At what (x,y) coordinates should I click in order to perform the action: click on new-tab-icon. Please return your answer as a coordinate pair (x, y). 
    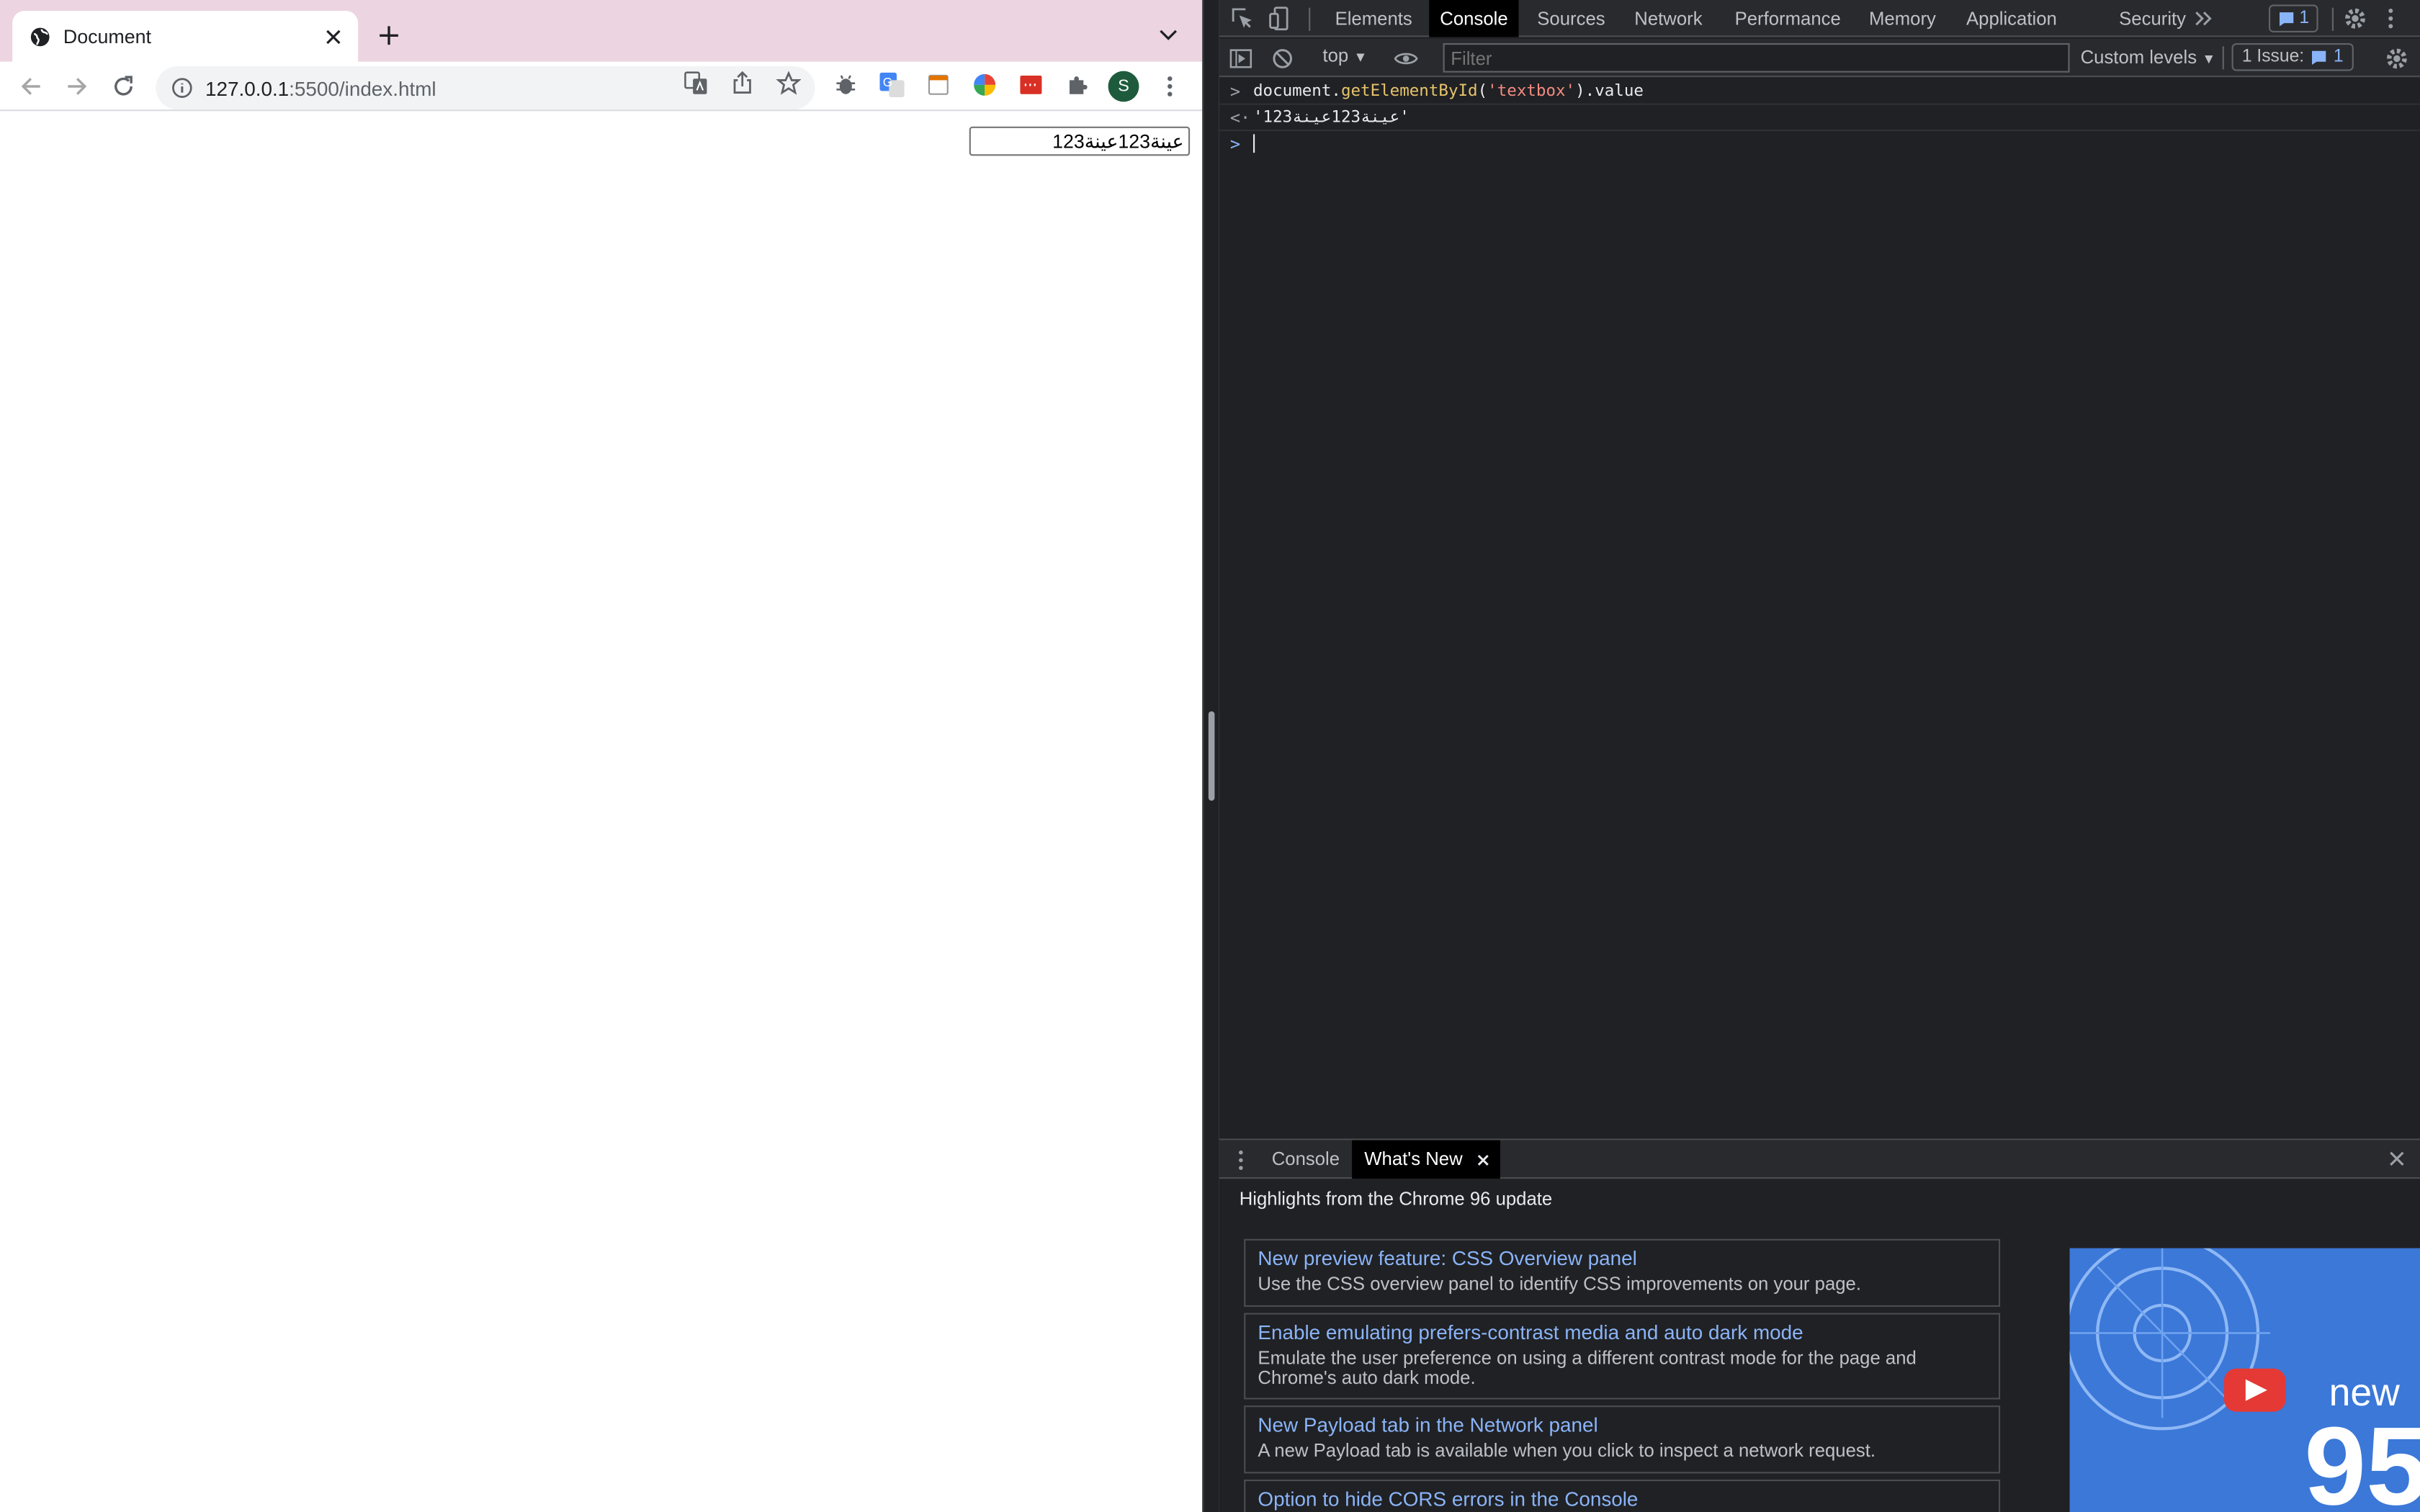
    Looking at the image, I should click on (389, 35).